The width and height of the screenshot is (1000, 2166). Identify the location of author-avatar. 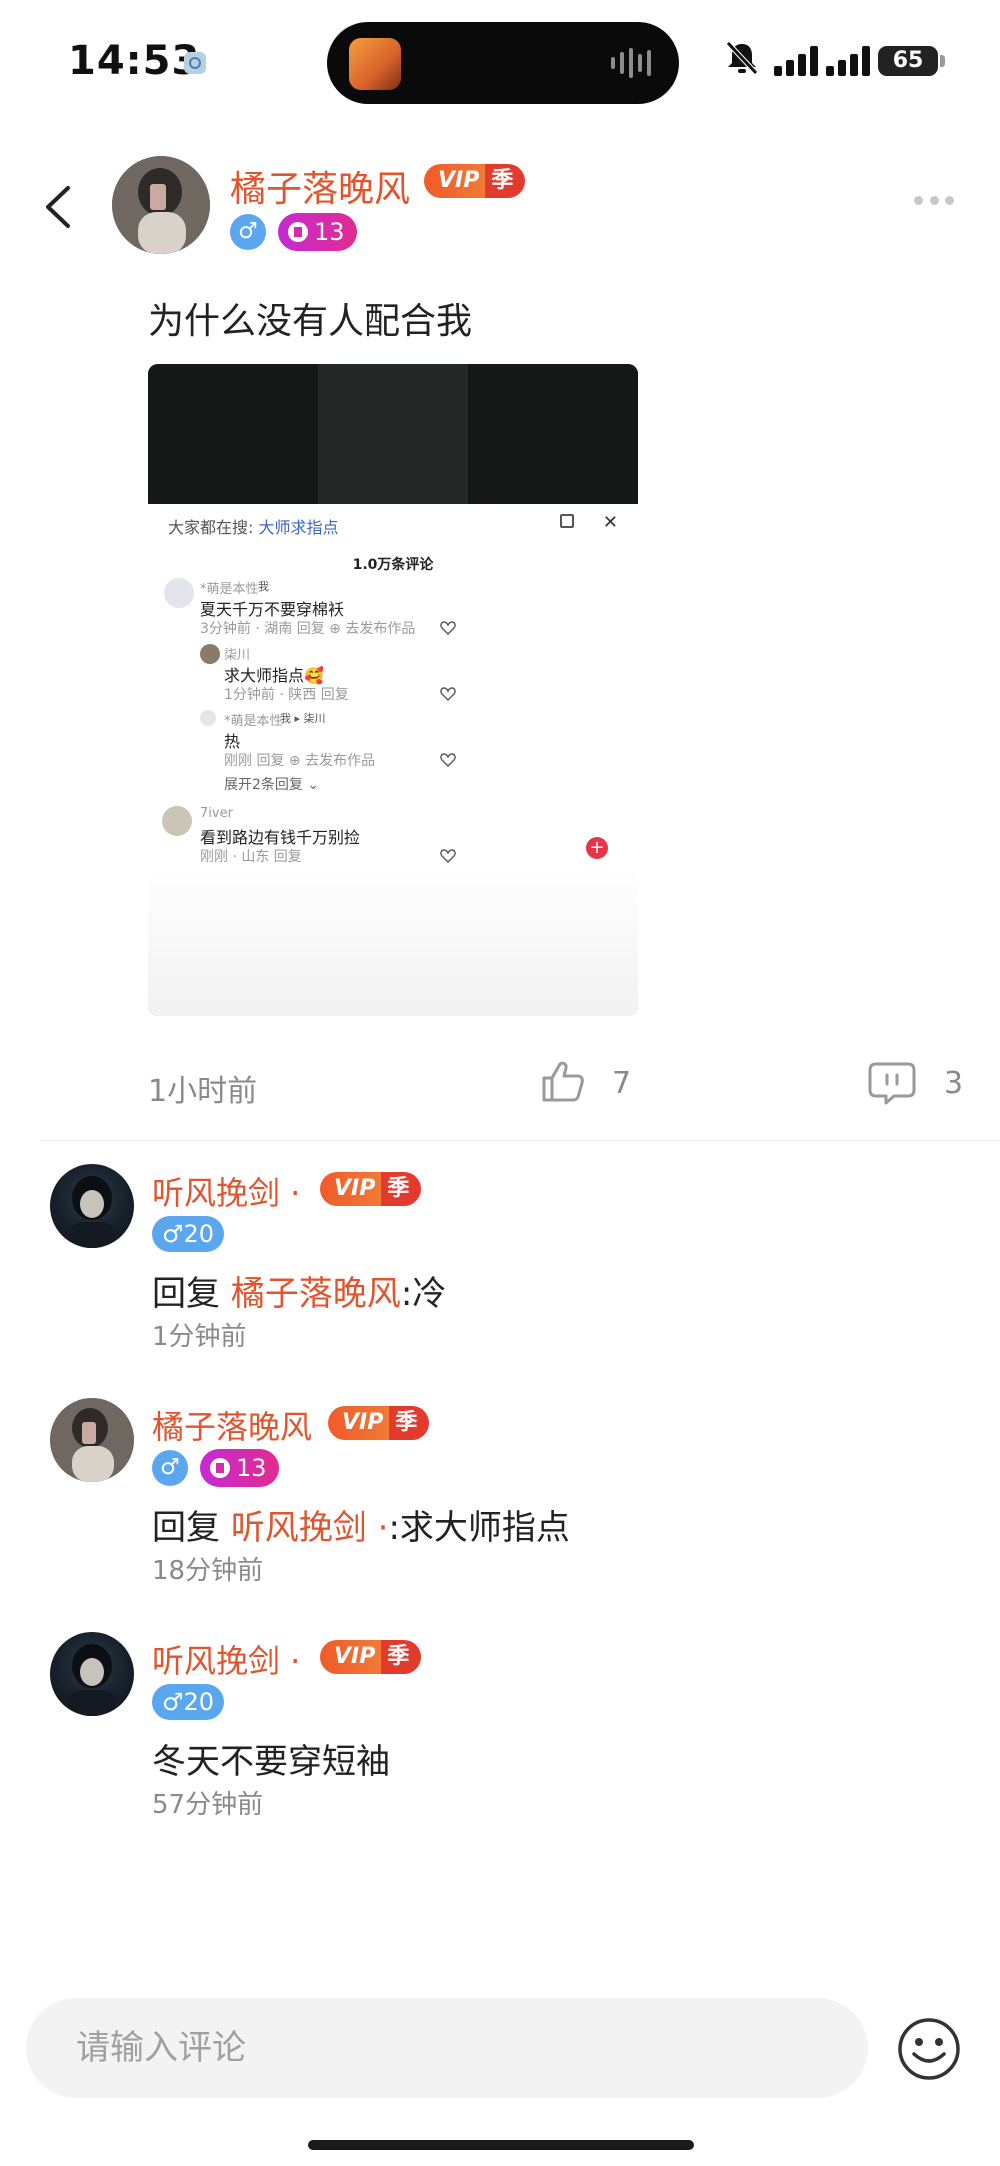
(161, 205).